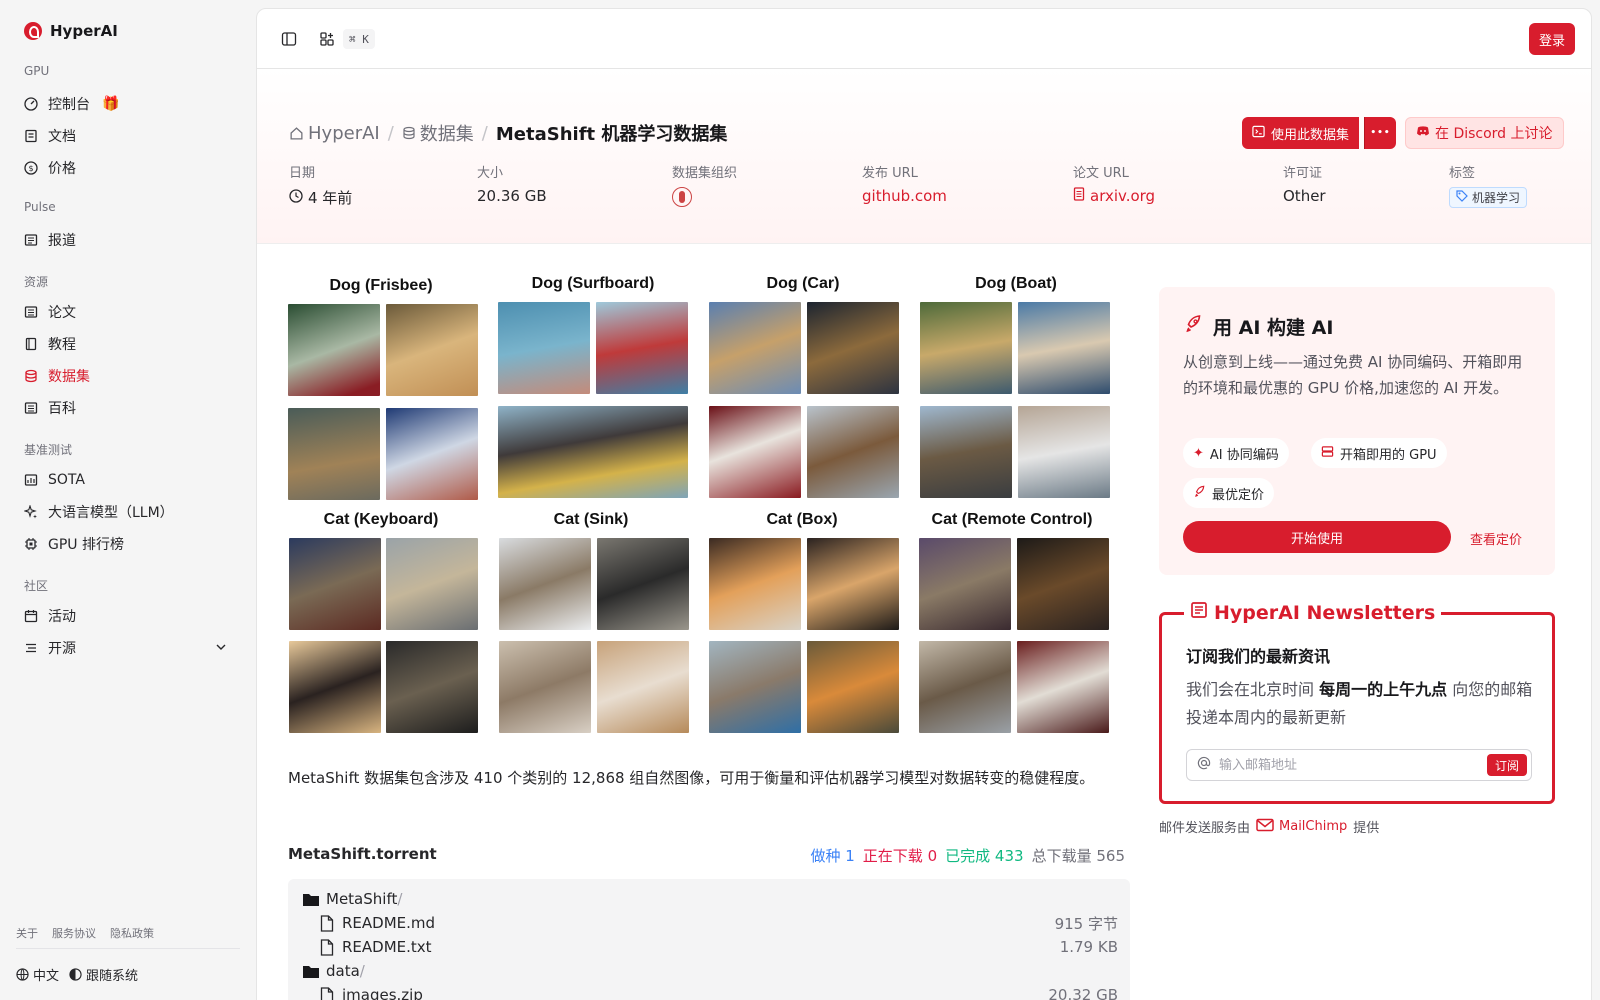  Describe the element at coordinates (1236, 453) in the screenshot. I see `pill-ai-coding: ✦ AI 协同编码` at that location.